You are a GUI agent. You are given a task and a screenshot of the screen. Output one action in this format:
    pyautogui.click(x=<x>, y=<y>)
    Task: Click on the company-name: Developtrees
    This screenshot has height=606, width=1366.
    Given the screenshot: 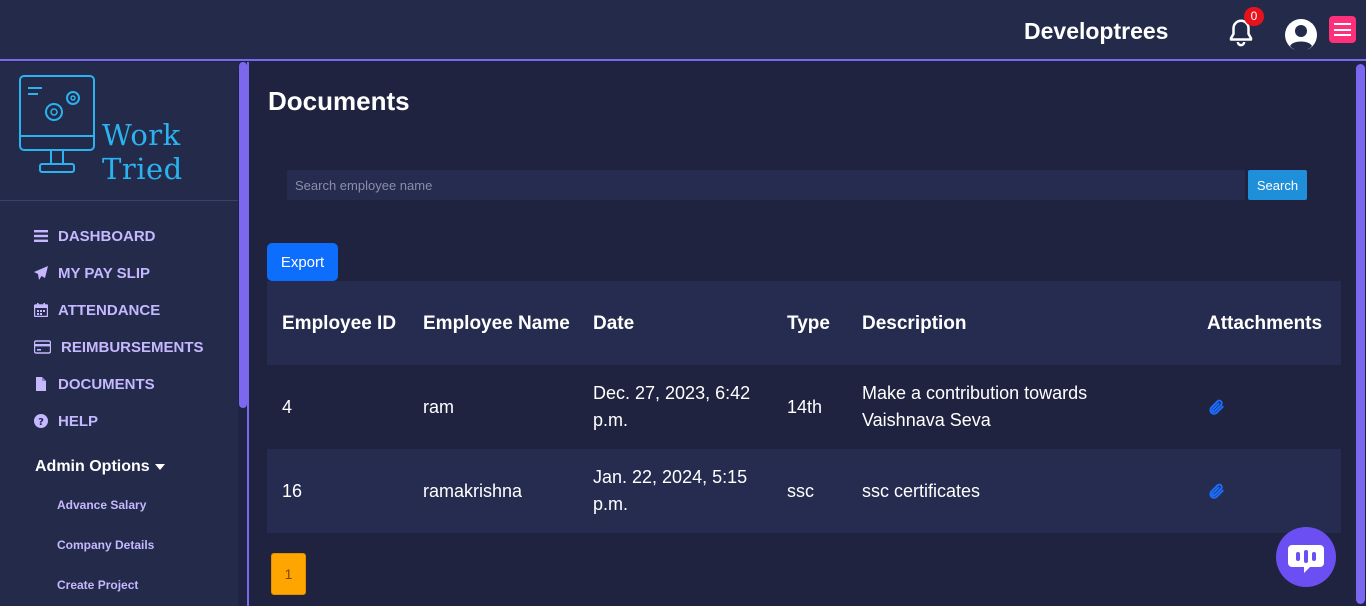 What is the action you would take?
    pyautogui.click(x=1096, y=31)
    